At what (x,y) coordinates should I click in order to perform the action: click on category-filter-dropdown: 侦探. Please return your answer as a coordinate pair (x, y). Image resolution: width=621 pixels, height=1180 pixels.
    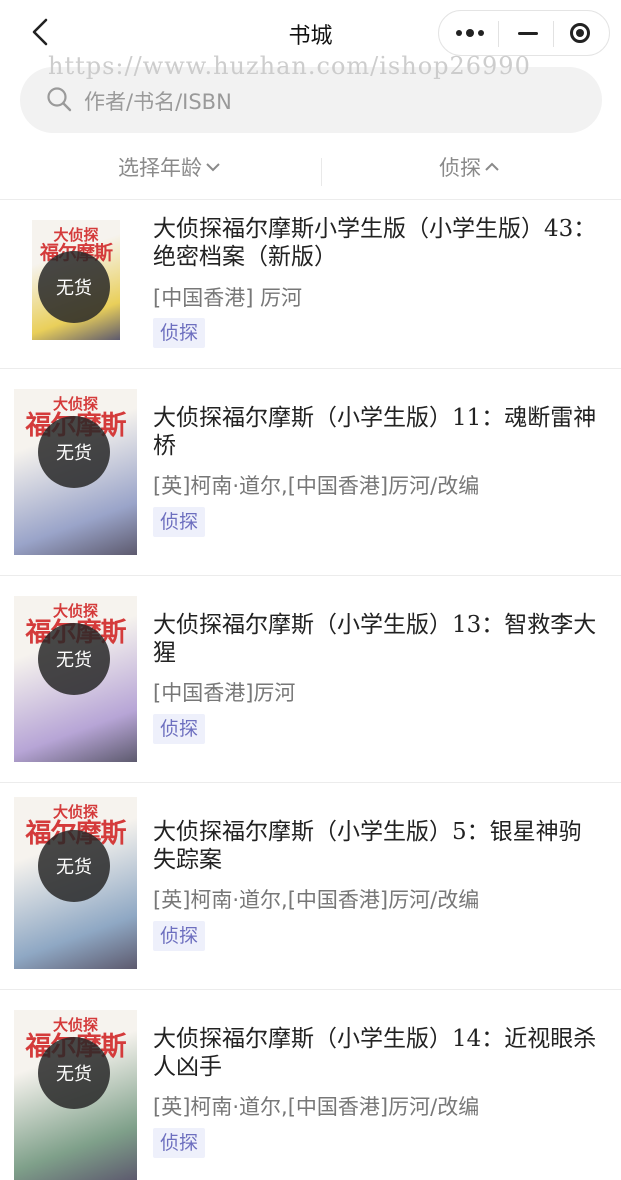
    Looking at the image, I should click on (470, 167).